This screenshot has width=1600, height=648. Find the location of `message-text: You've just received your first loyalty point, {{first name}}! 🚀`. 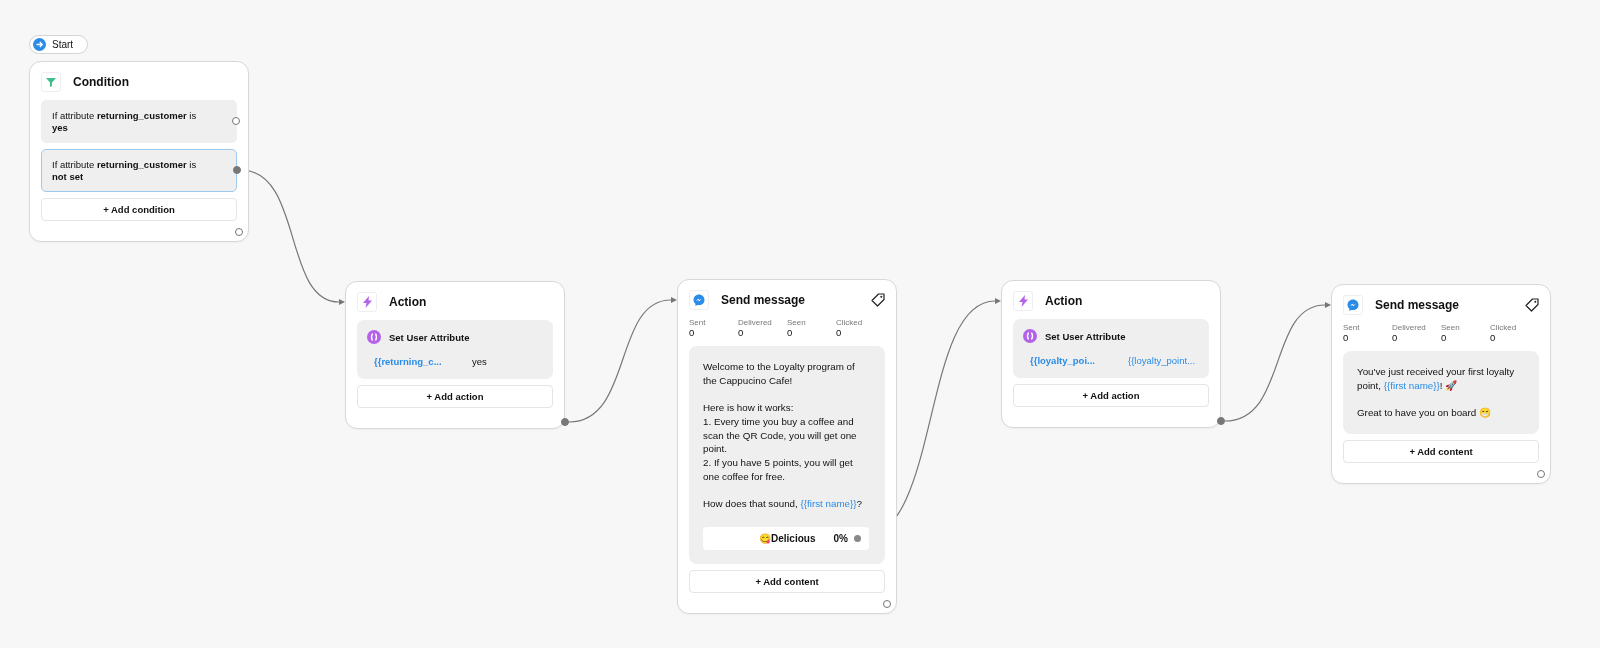

message-text: You've just received your first loyalty point, {{first name}}! 🚀 is located at coordinates (1436, 379).